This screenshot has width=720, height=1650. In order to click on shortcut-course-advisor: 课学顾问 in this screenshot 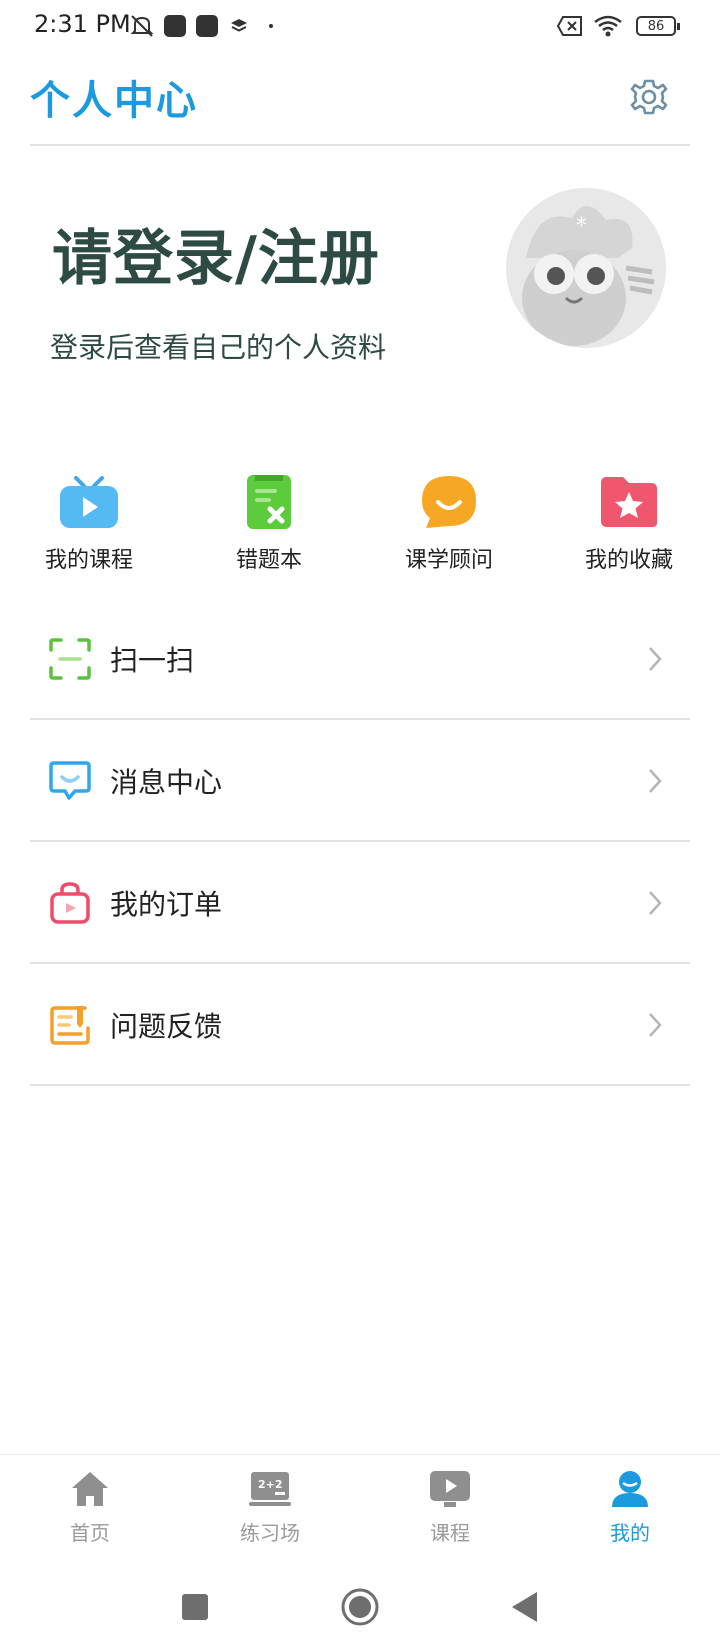, I will do `click(449, 525)`.